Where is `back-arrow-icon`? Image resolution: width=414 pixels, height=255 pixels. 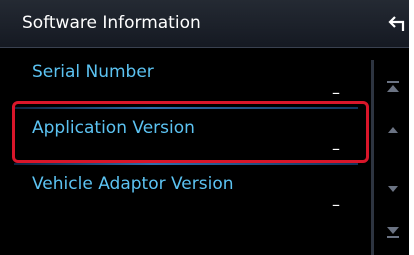
back-arrow-icon is located at coordinates (397, 24).